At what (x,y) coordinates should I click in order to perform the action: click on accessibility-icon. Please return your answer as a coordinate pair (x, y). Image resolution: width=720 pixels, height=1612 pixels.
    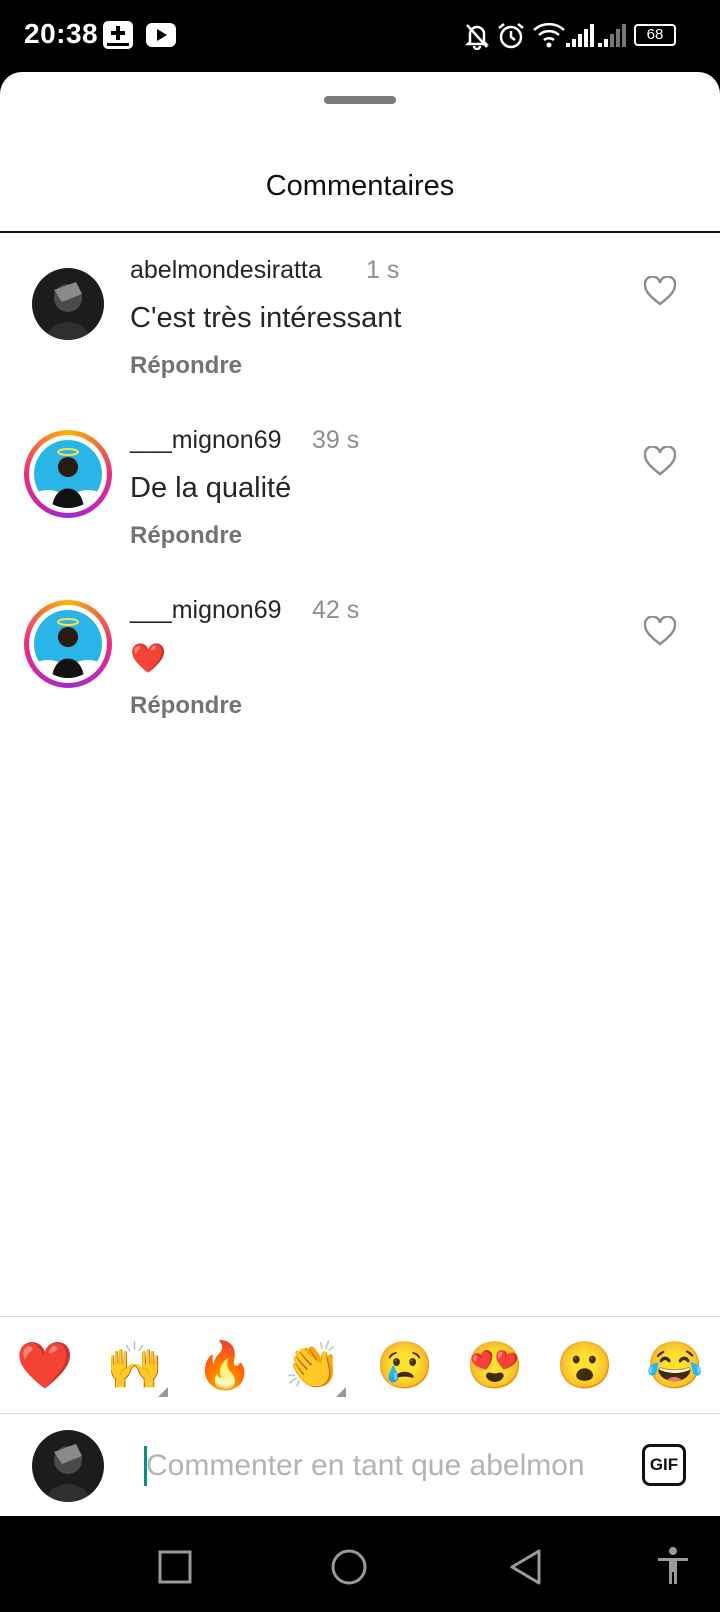
    Looking at the image, I should click on (673, 1566).